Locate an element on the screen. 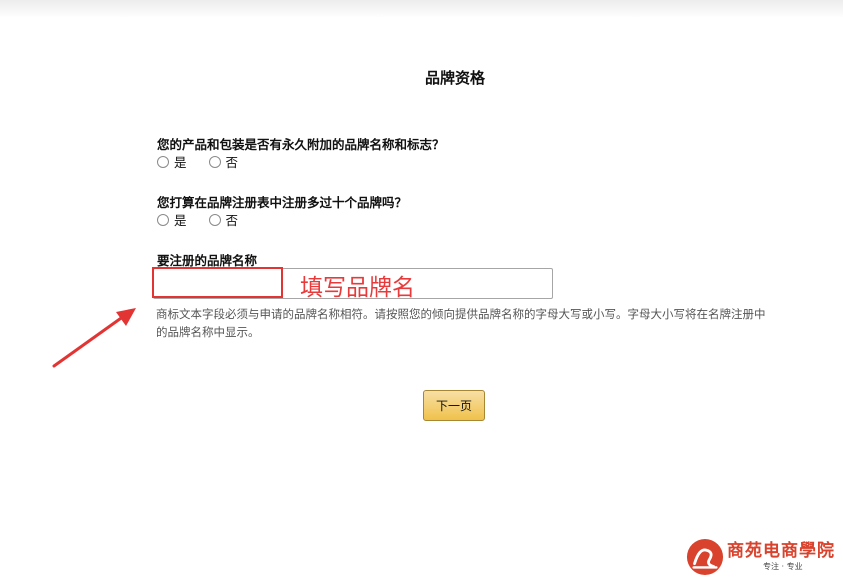 The image size is (843, 585). question-1: 您的产品和包装是否有永久附加的品牌名称和标志？ is located at coordinates (301, 144).